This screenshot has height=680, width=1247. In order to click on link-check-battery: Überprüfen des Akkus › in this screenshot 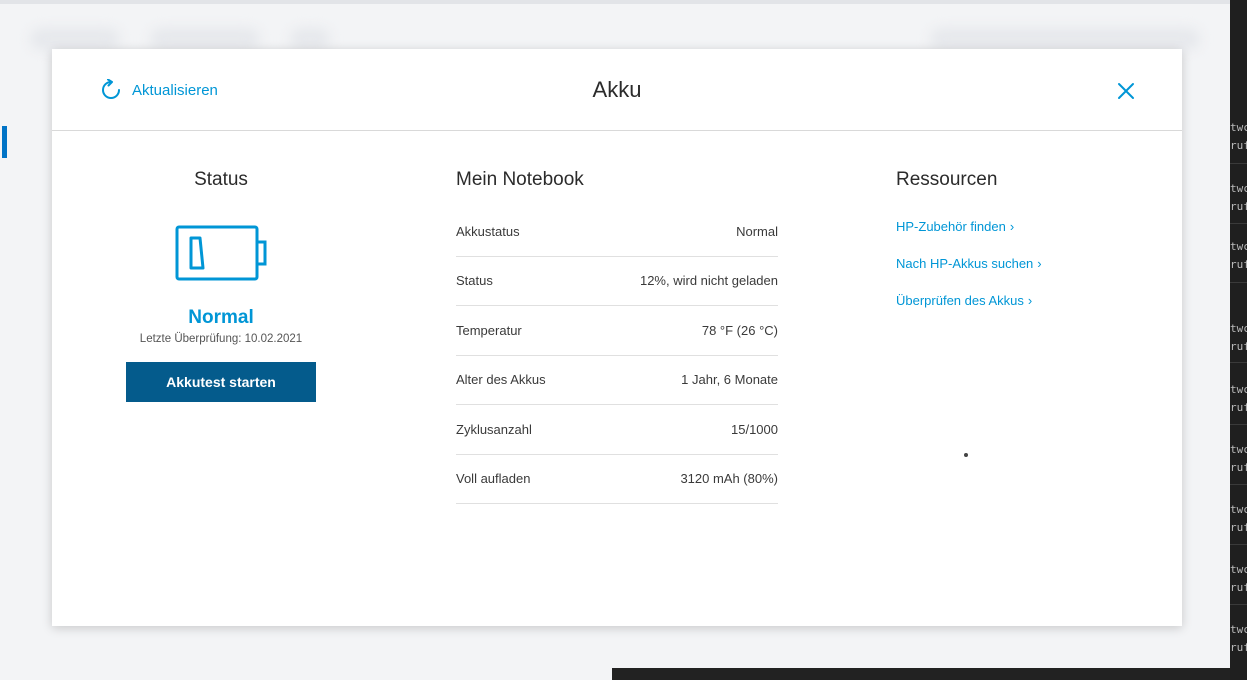, I will do `click(1016, 309)`.